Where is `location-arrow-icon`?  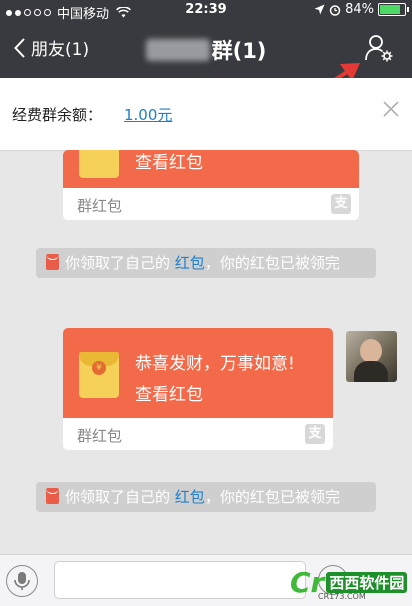
location-arrow-icon is located at coordinates (319, 9).